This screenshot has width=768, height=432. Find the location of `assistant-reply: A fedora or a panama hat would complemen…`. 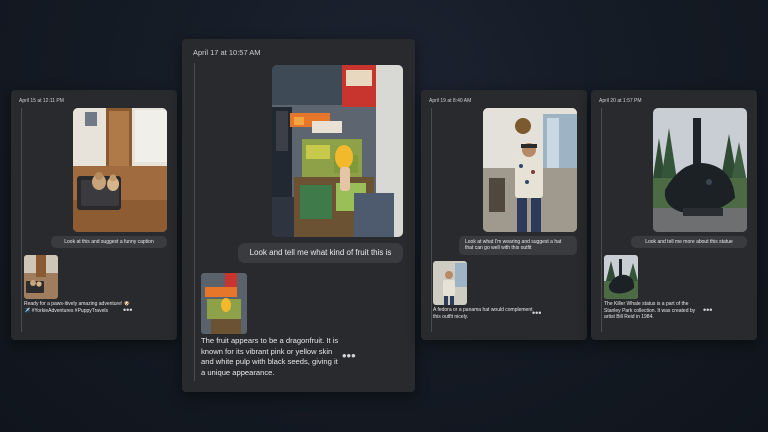

assistant-reply: A fedora or a panama hat would complemen… is located at coordinates (483, 313).